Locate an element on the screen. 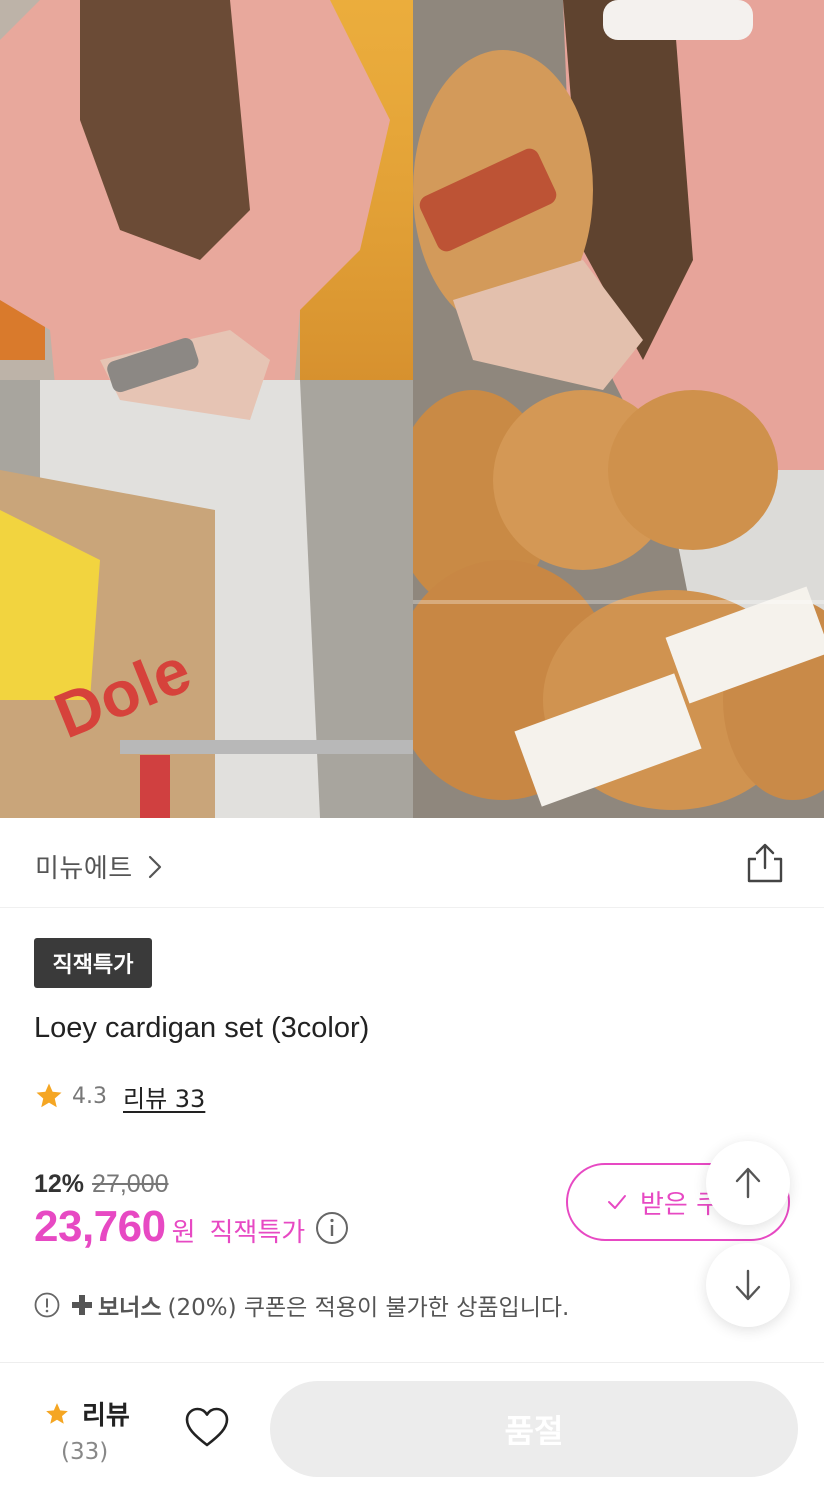  sale-price: 23,760 is located at coordinates (100, 1226).